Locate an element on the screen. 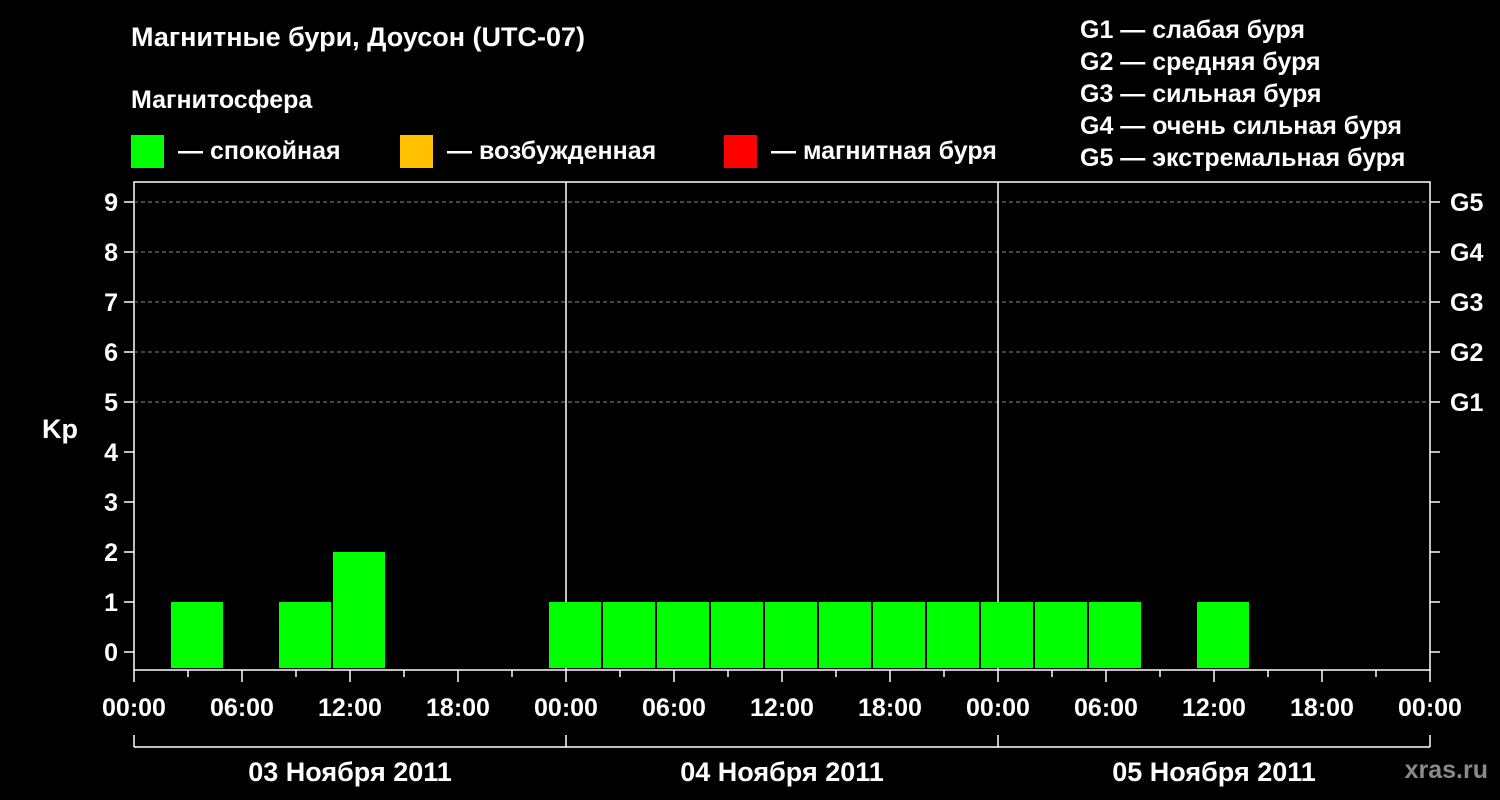 This screenshot has height=800, width=1500. g-label-g5: G5 is located at coordinates (1466, 203).